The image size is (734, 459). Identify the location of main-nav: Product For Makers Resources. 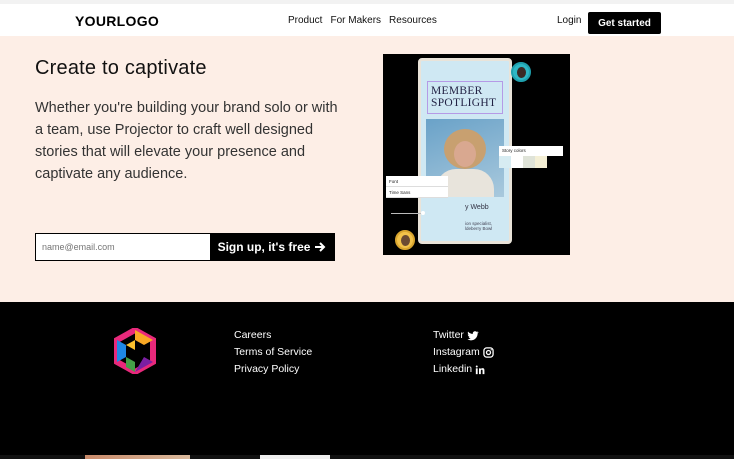
(362, 20).